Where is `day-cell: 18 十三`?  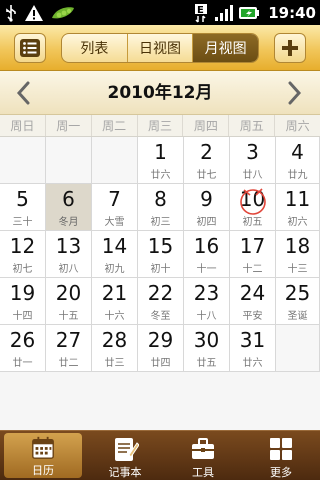
day-cell: 18 十三 is located at coordinates (298, 254).